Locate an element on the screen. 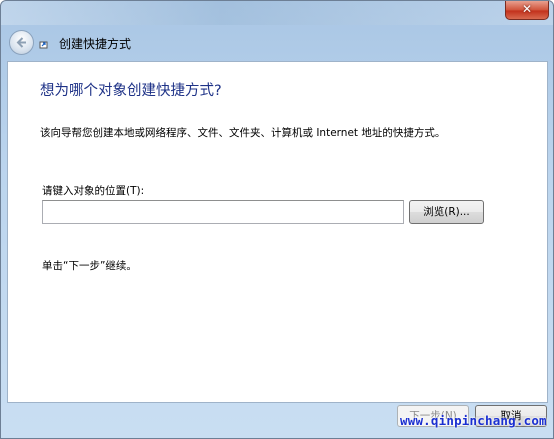  wizard-nav-bar: 创建快捷方式 is located at coordinates (277, 43).